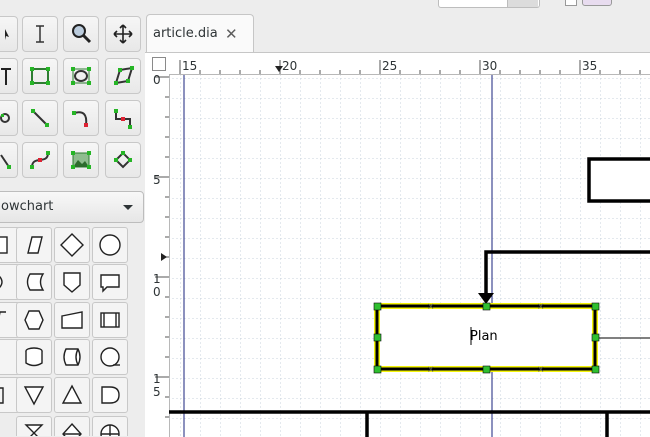 The height and width of the screenshot is (437, 650). What do you see at coordinates (34, 430) in the screenshot?
I see `collate-icon` at bounding box center [34, 430].